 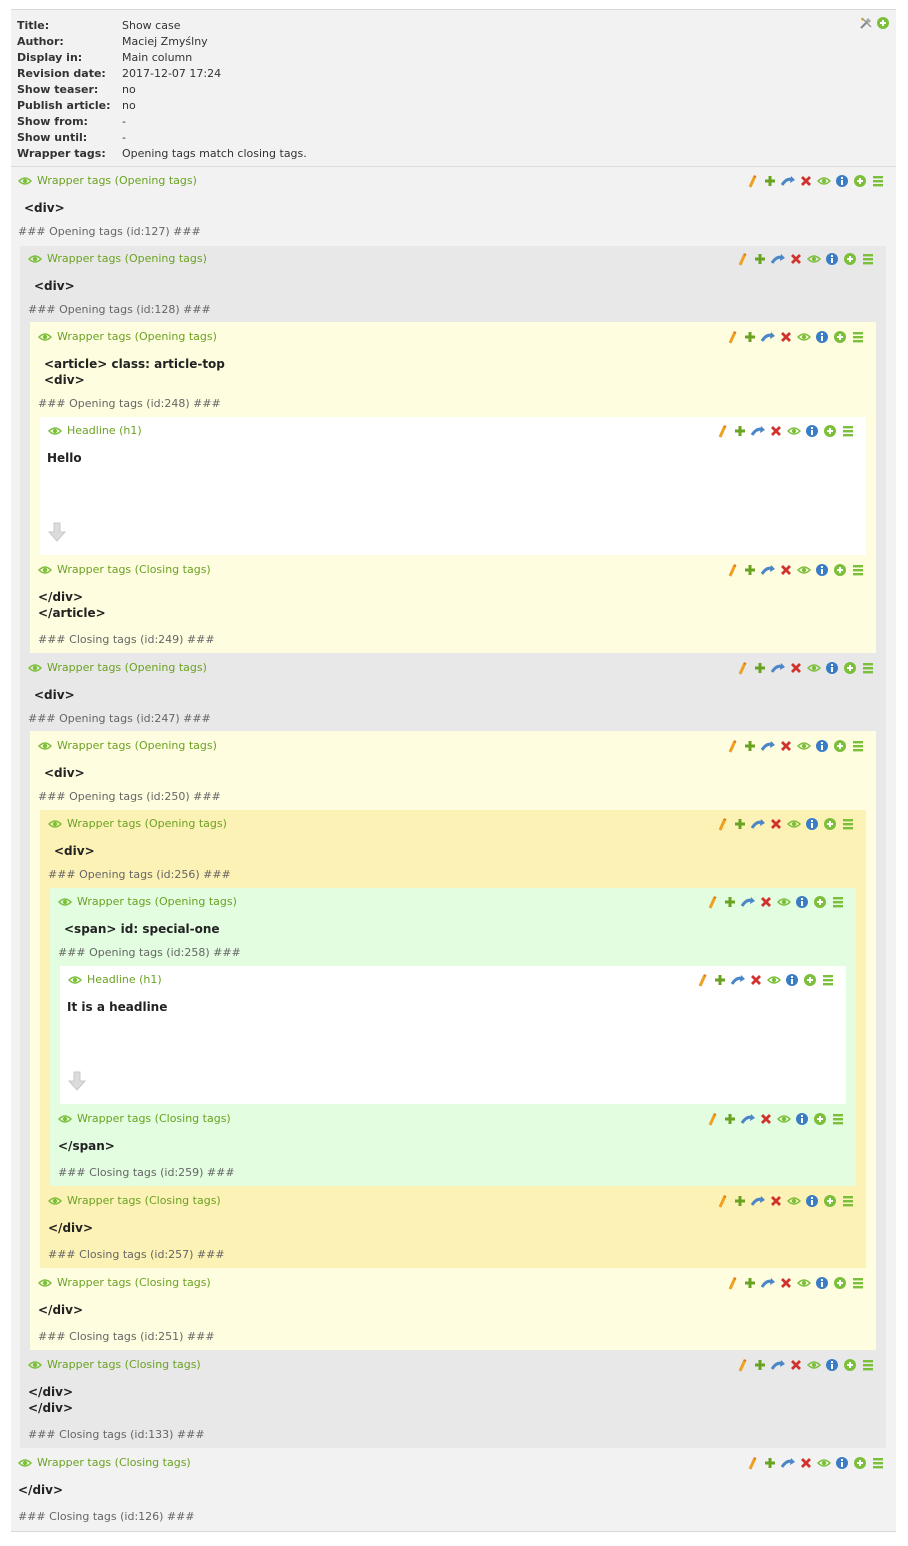 I want to click on tools-icon, so click(x=866, y=23).